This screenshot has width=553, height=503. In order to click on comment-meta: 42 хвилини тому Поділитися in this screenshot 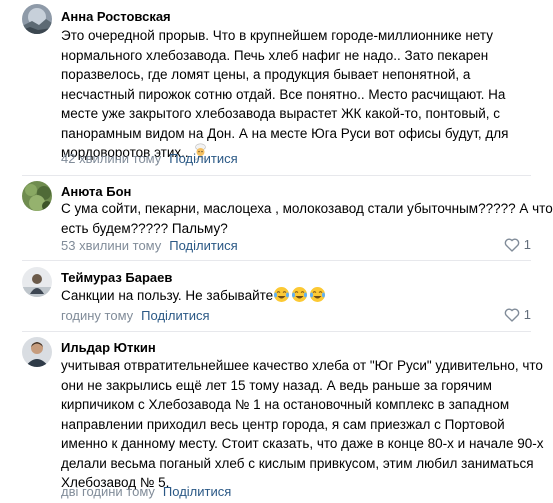, I will do `click(149, 158)`.